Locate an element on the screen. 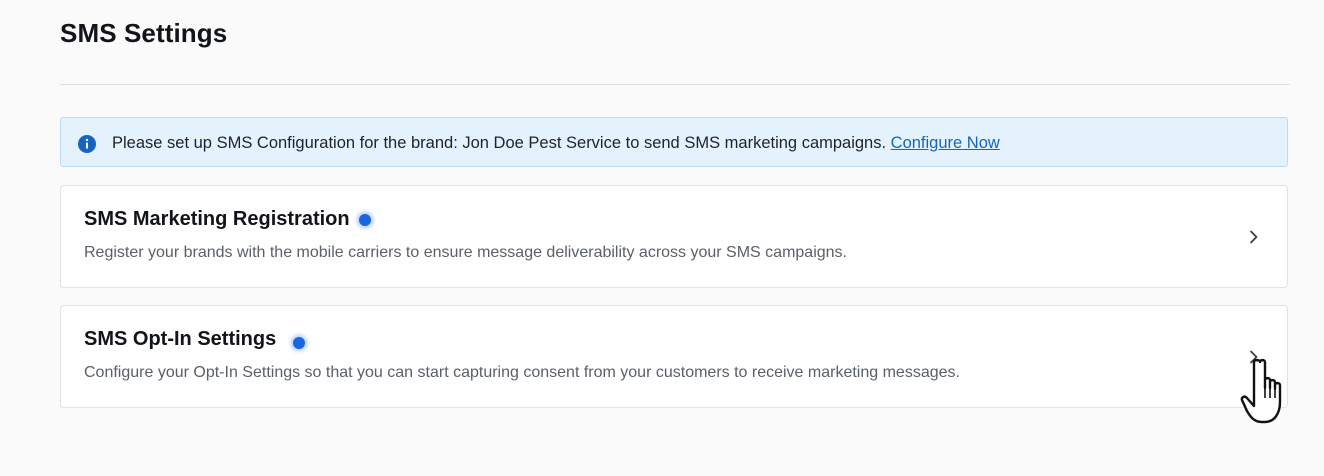  page-title: SMS Settings is located at coordinates (144, 33).